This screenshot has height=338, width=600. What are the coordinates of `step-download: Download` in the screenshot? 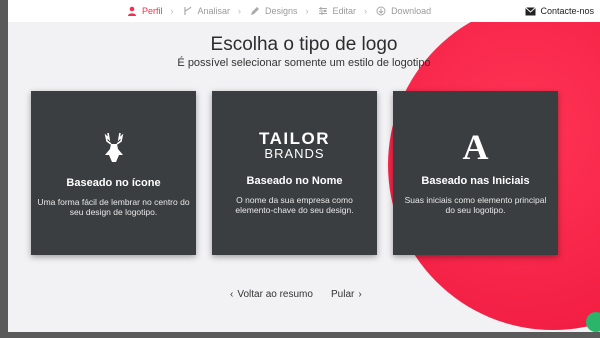 It's located at (403, 11).